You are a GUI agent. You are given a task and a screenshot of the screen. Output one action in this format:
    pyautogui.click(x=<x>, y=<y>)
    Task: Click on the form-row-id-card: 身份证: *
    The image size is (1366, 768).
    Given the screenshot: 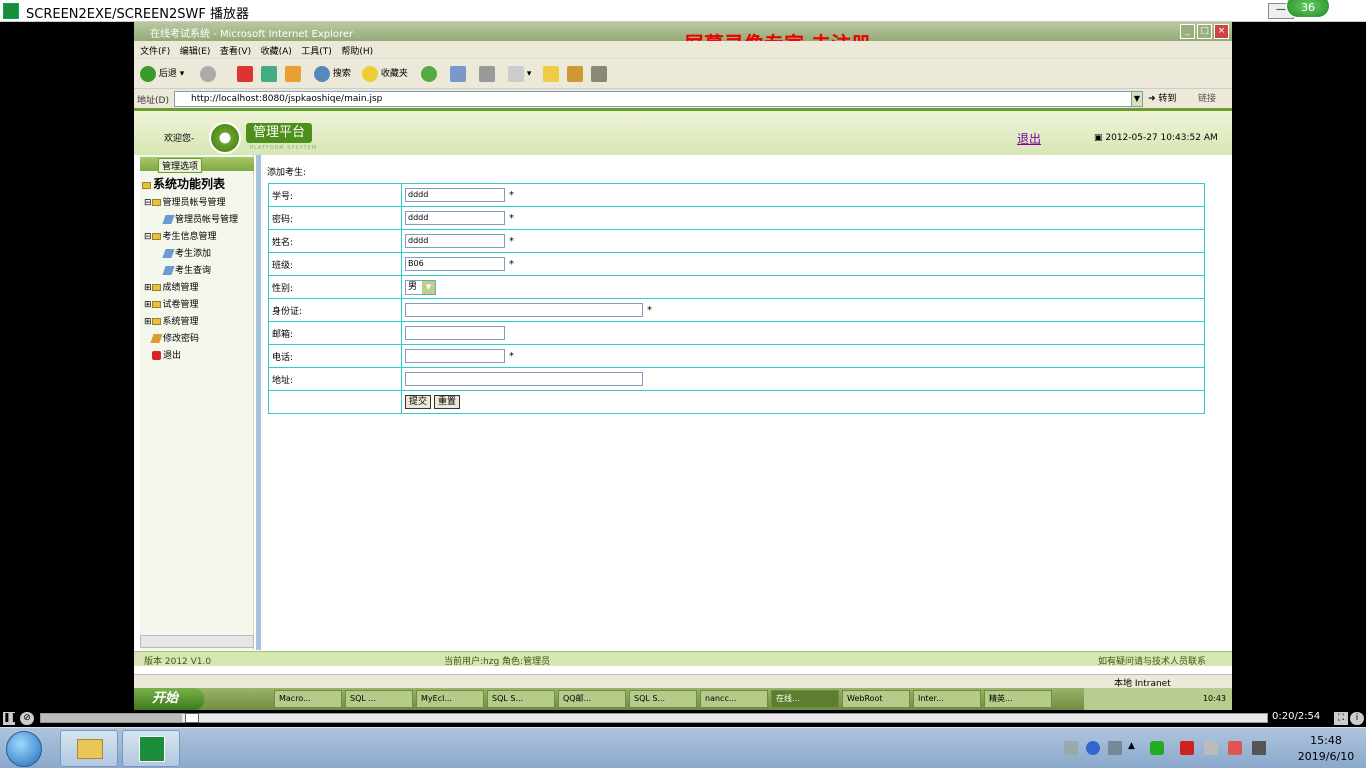 What is the action you would take?
    pyautogui.click(x=736, y=310)
    